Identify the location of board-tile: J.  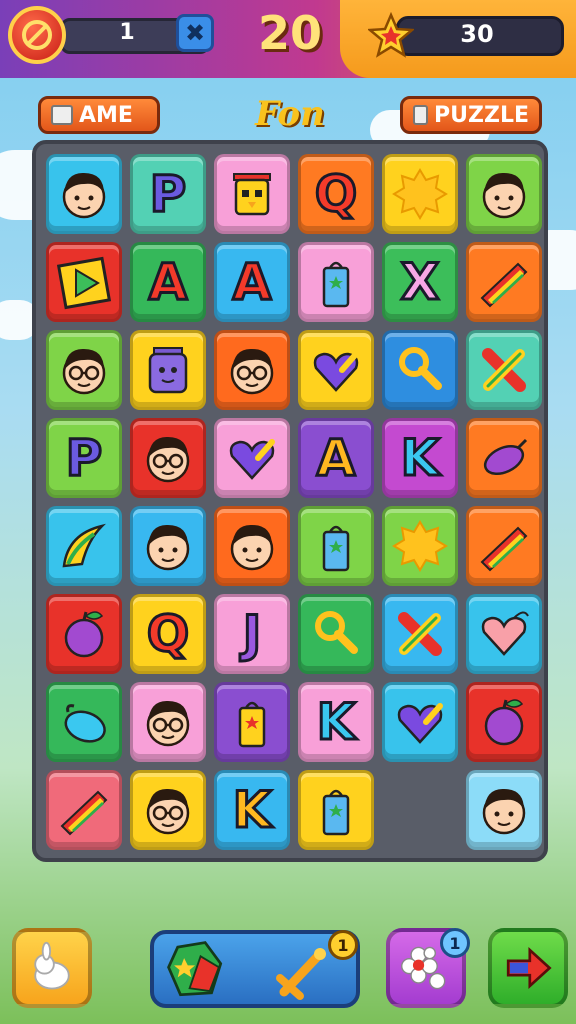
(252, 634).